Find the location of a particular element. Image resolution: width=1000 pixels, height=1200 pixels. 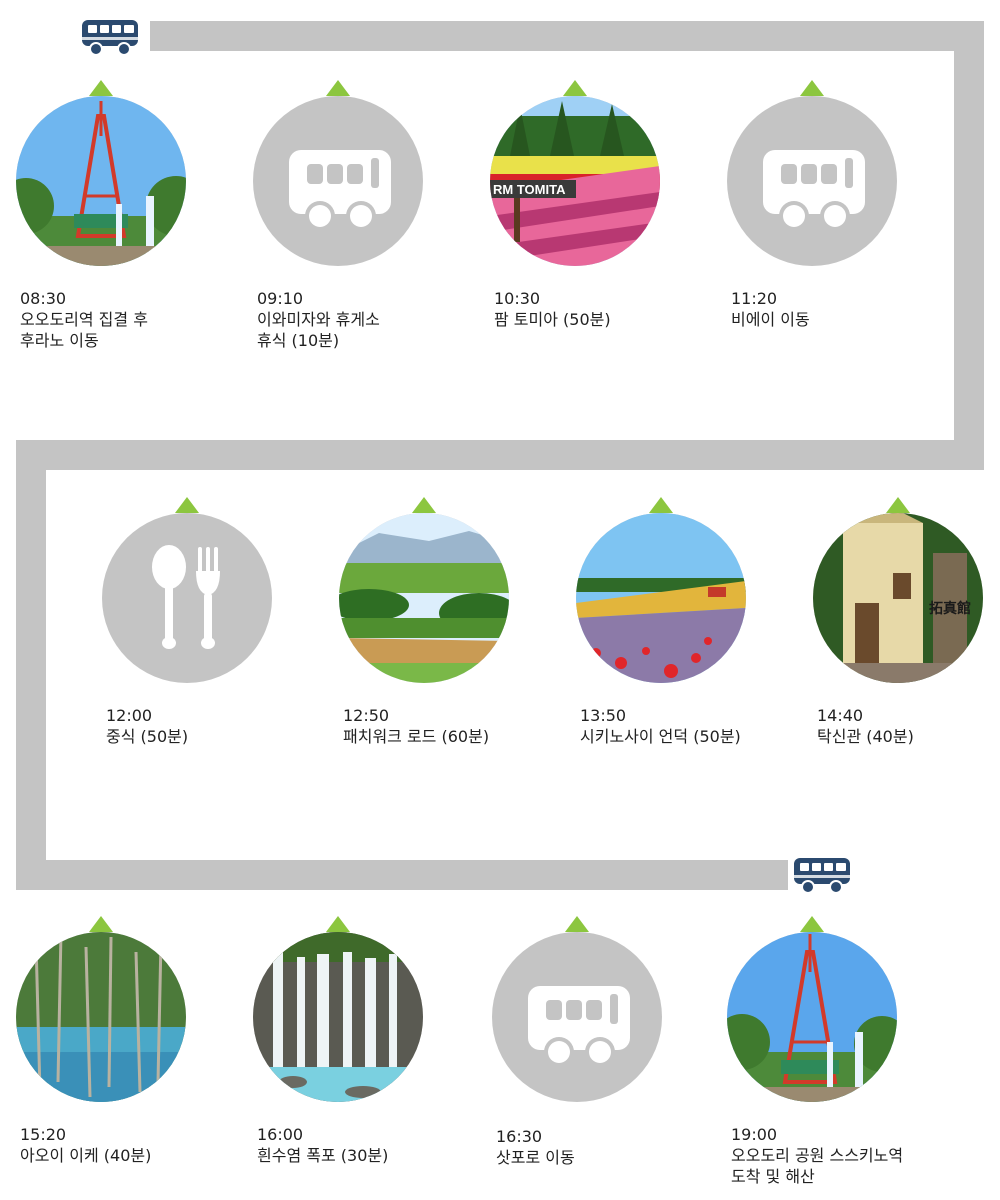

farm-tomita-photo: RM TOMITA is located at coordinates (575, 181).